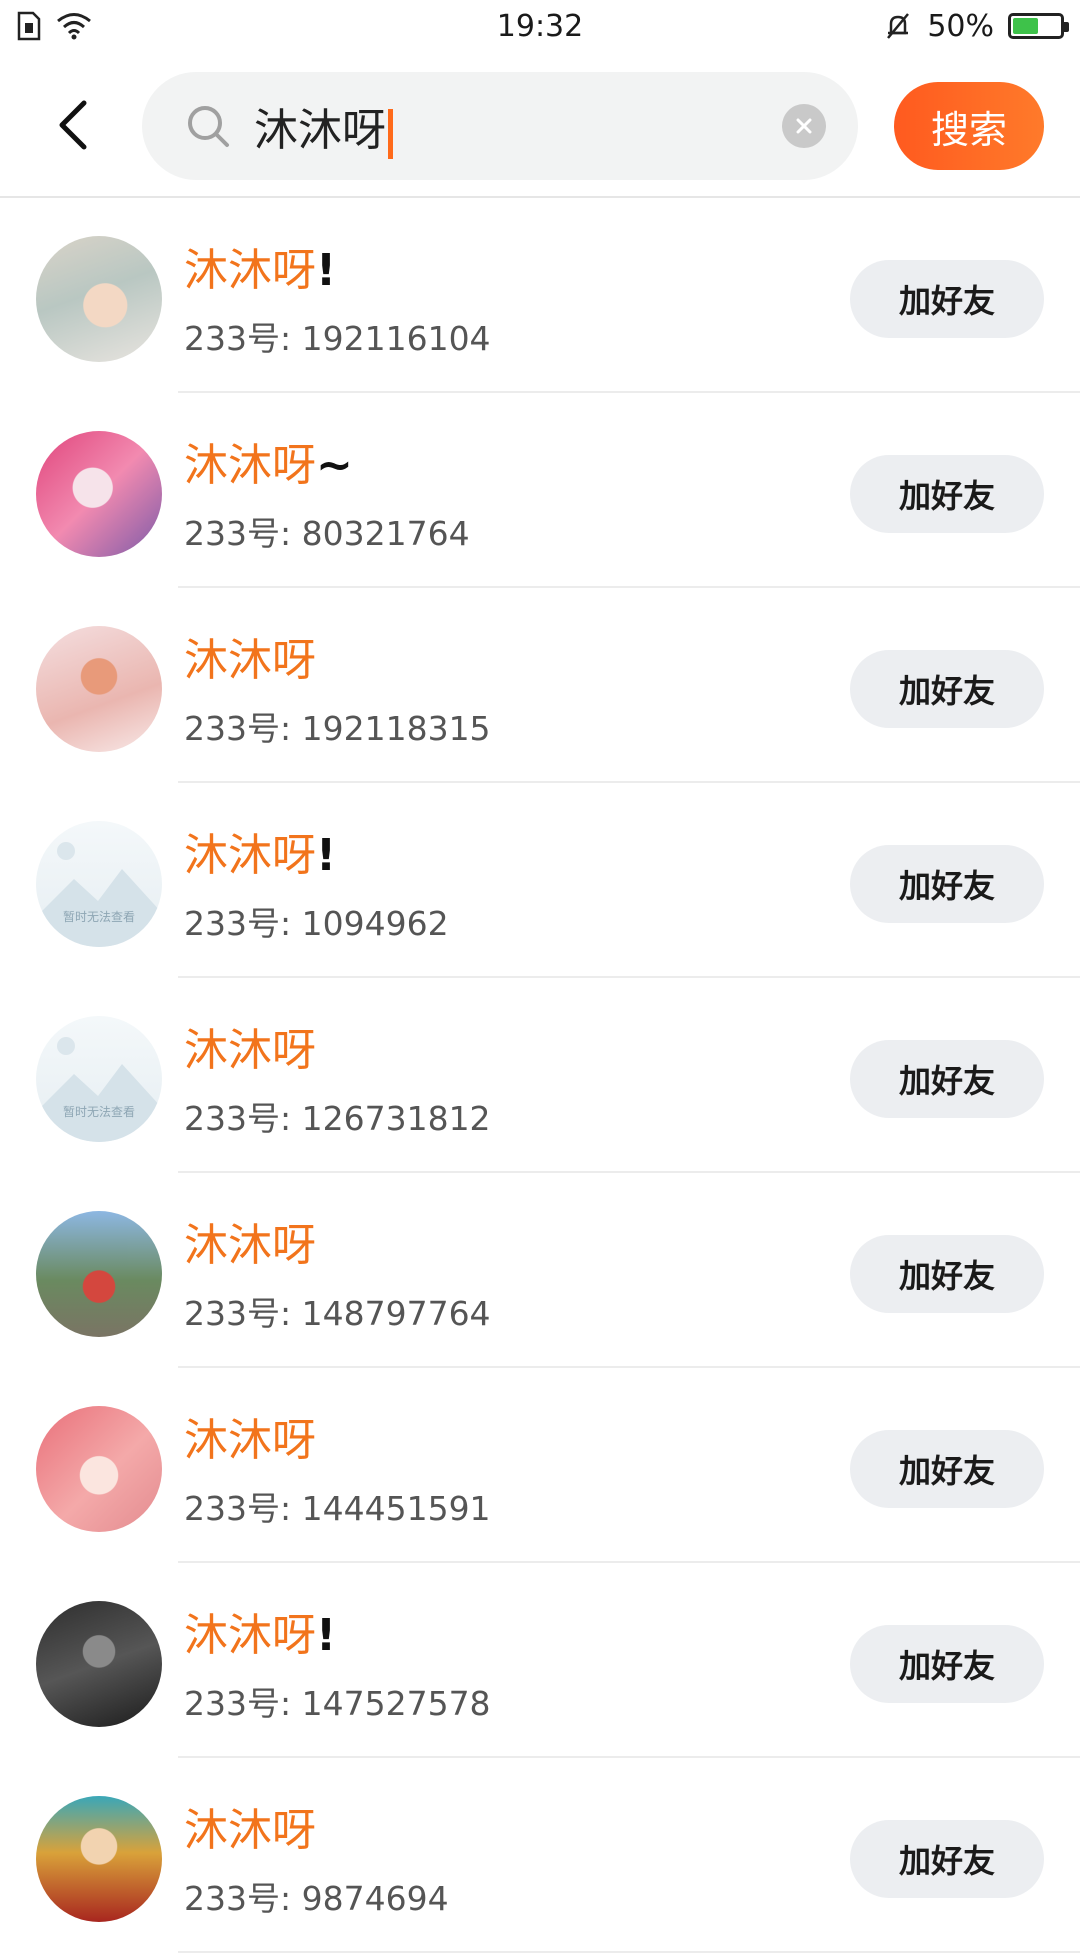  Describe the element at coordinates (320, 130) in the screenshot. I see `search-query-text: 沐沐呀` at that location.